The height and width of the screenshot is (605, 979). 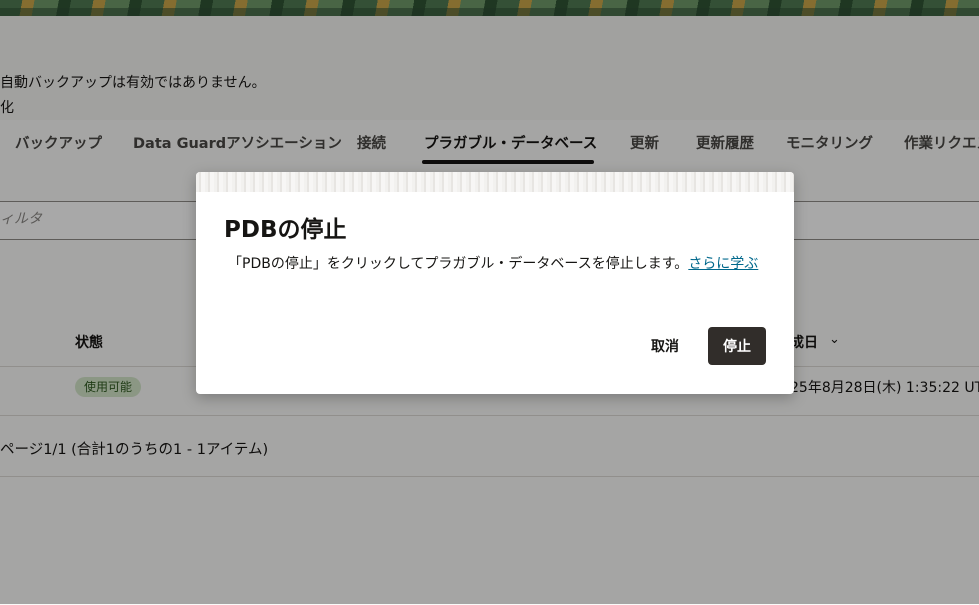 I want to click on stop-button: 停止, so click(x=737, y=346).